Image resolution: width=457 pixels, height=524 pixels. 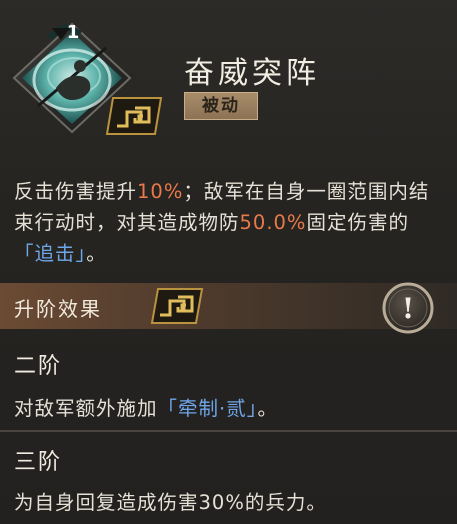 What do you see at coordinates (208, 408) in the screenshot?
I see `restrain-status-link: 「牵制·贰」` at bounding box center [208, 408].